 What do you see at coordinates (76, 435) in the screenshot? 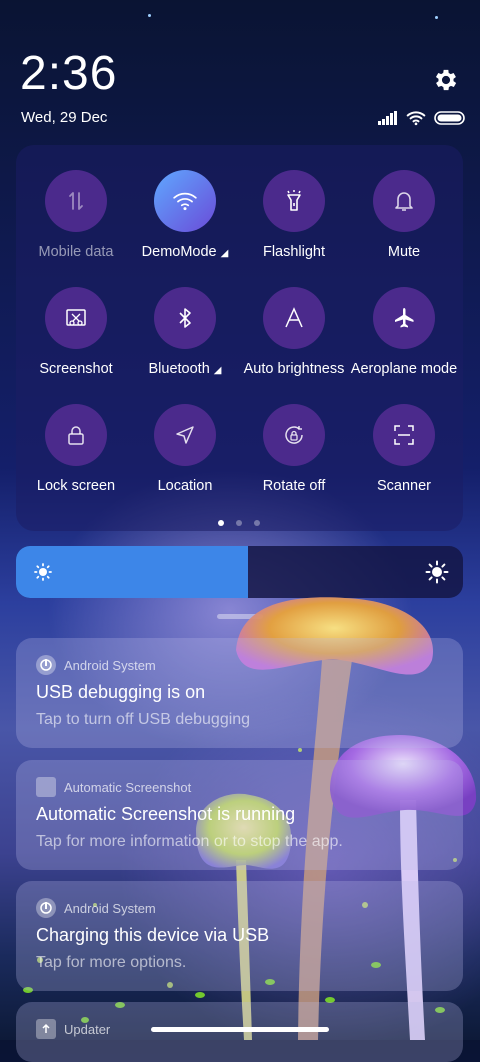
I see `lock-icon` at bounding box center [76, 435].